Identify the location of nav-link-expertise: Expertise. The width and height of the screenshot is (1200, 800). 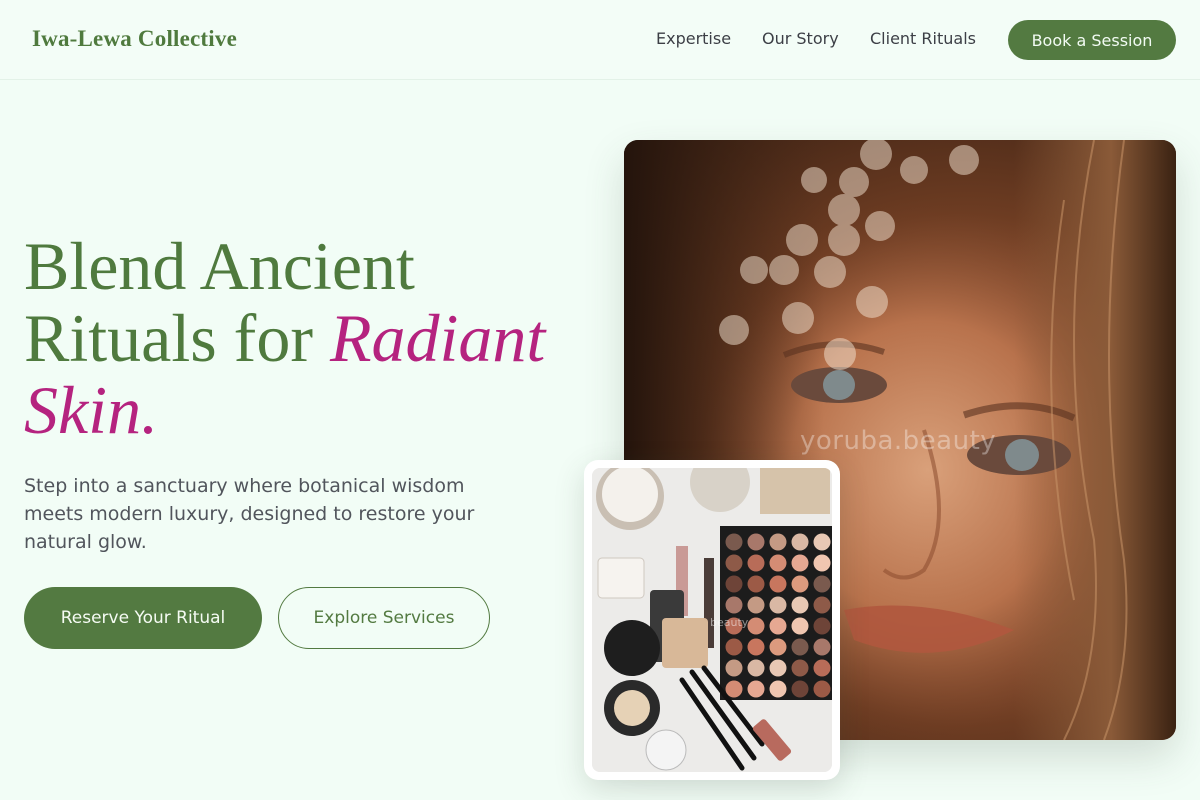
(693, 38).